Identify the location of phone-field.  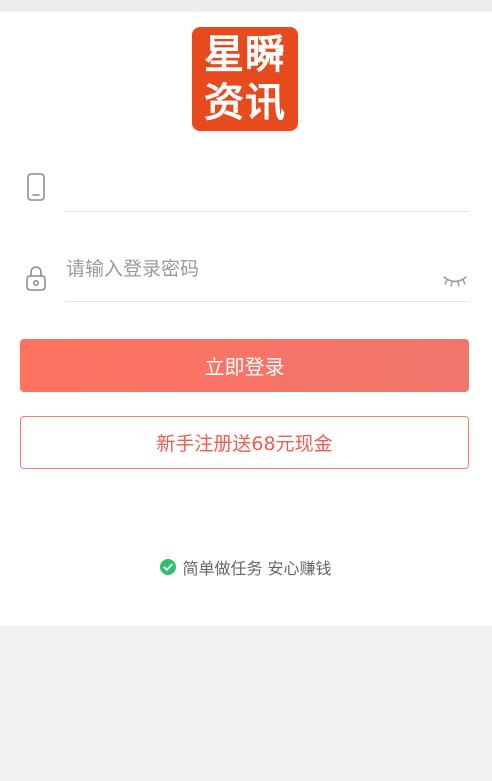
(246, 187).